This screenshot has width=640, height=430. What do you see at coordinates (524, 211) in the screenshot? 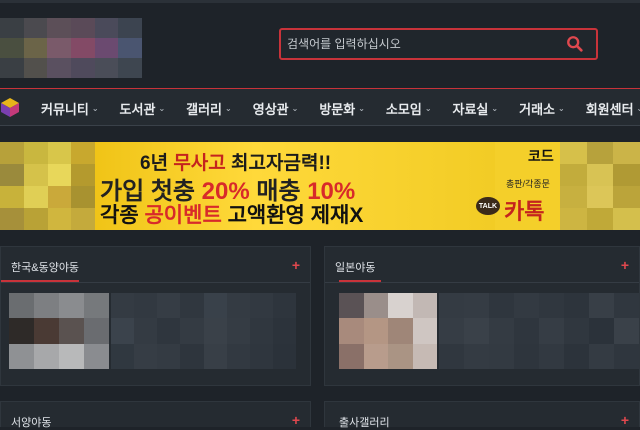
I see `banner-kakao-label: 카톡` at bounding box center [524, 211].